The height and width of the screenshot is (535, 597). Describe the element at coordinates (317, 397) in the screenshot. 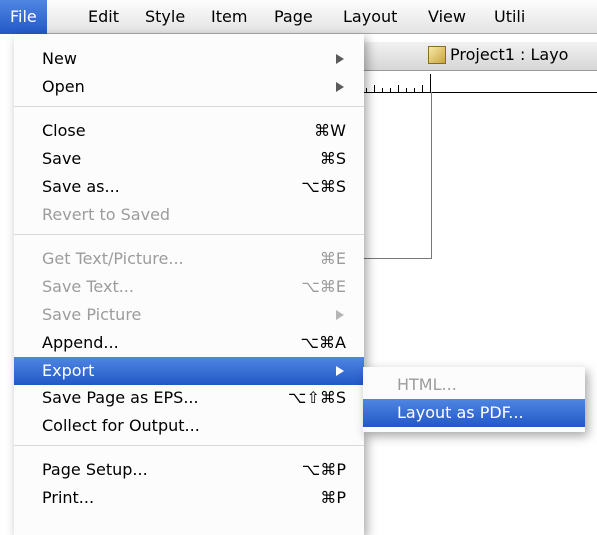

I see `menu-item-shortcut: ⌥⇧⌘S` at that location.